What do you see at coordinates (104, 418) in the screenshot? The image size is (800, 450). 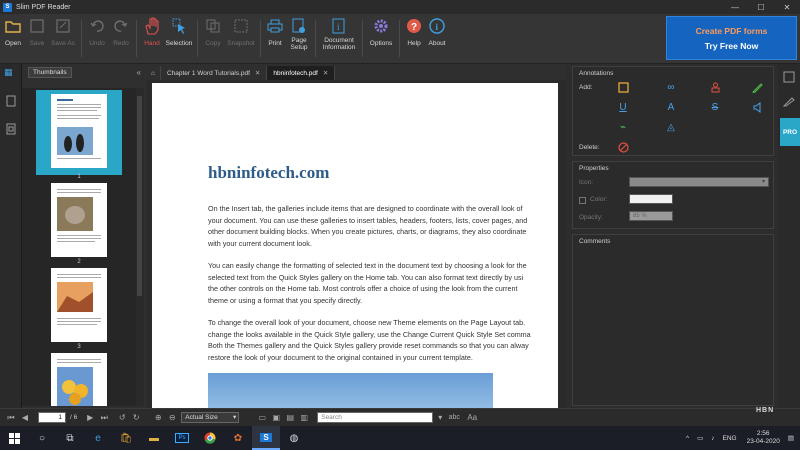 I see `last-page-icon: ⏭` at bounding box center [104, 418].